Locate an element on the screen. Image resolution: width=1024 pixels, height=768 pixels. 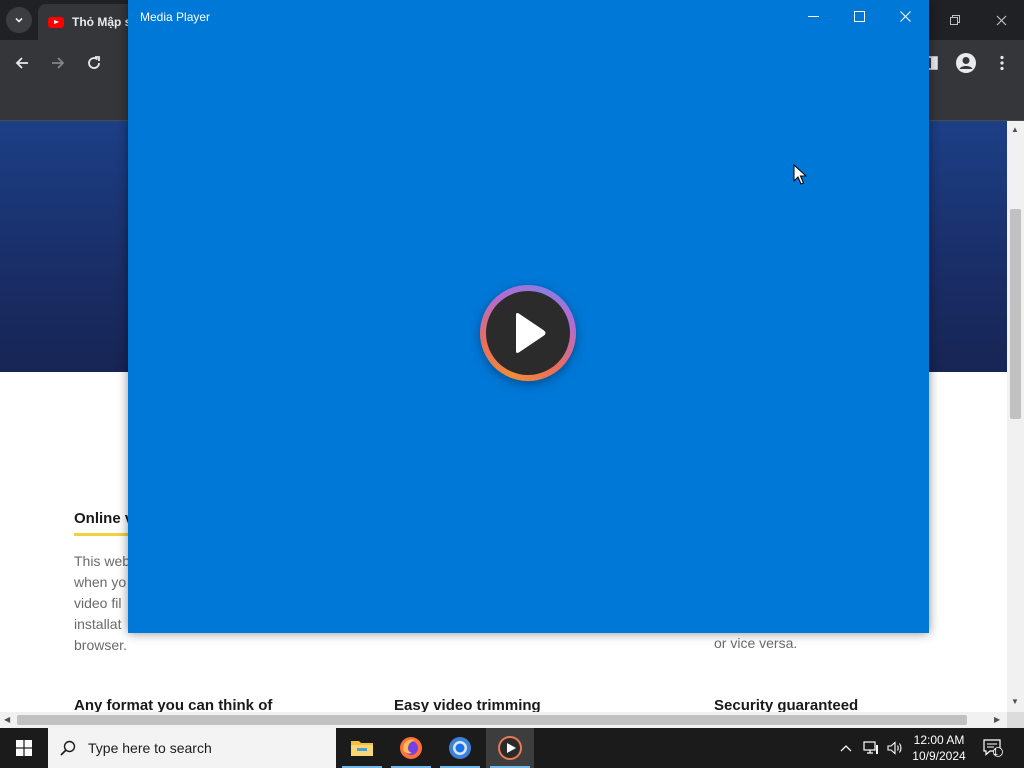
minimize-icon is located at coordinates (813, 16).